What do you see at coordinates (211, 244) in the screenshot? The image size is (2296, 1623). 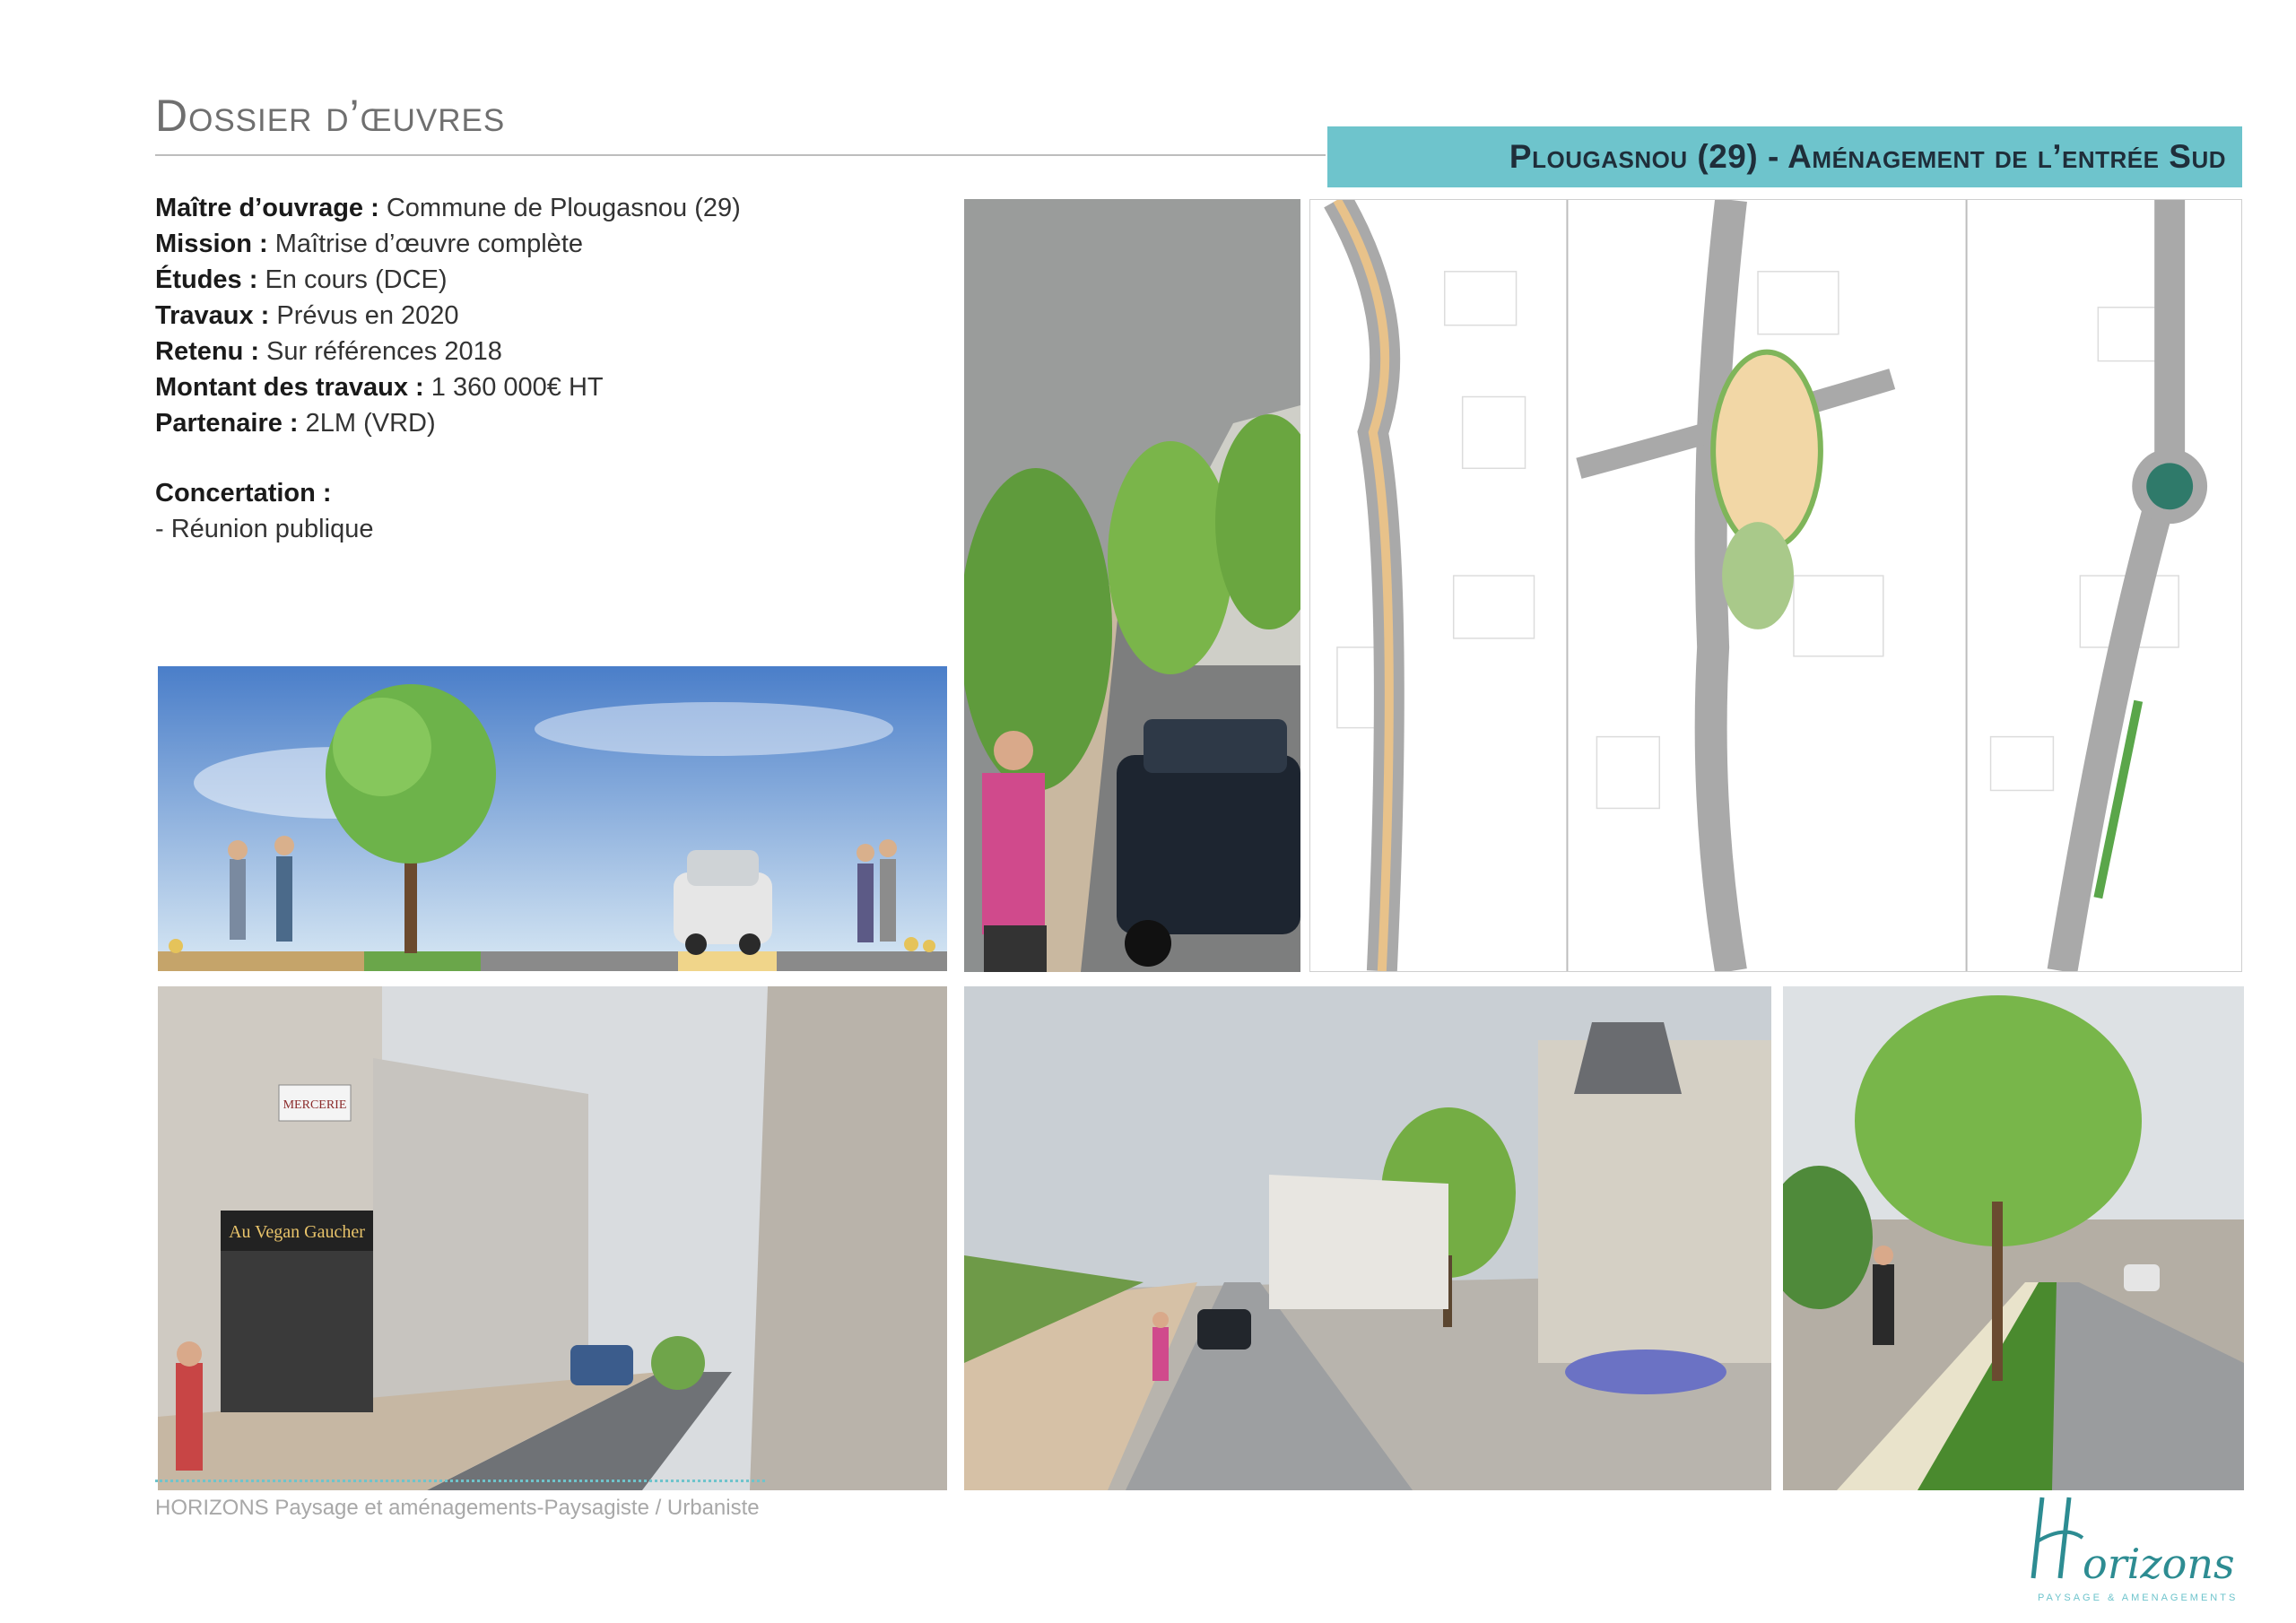 I see `info-label: Mission :` at bounding box center [211, 244].